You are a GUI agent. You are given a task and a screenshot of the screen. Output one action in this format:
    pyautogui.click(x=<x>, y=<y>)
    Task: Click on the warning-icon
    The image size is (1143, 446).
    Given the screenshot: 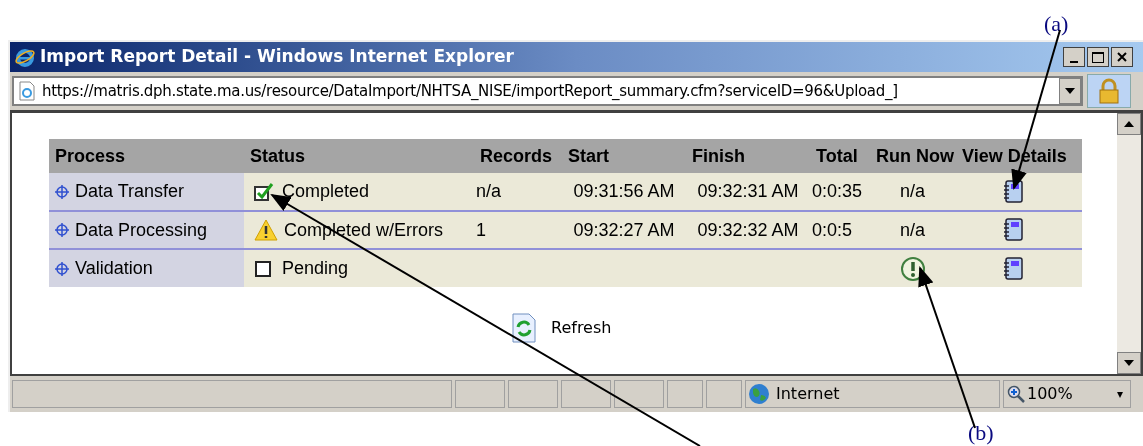 What is the action you would take?
    pyautogui.click(x=266, y=230)
    